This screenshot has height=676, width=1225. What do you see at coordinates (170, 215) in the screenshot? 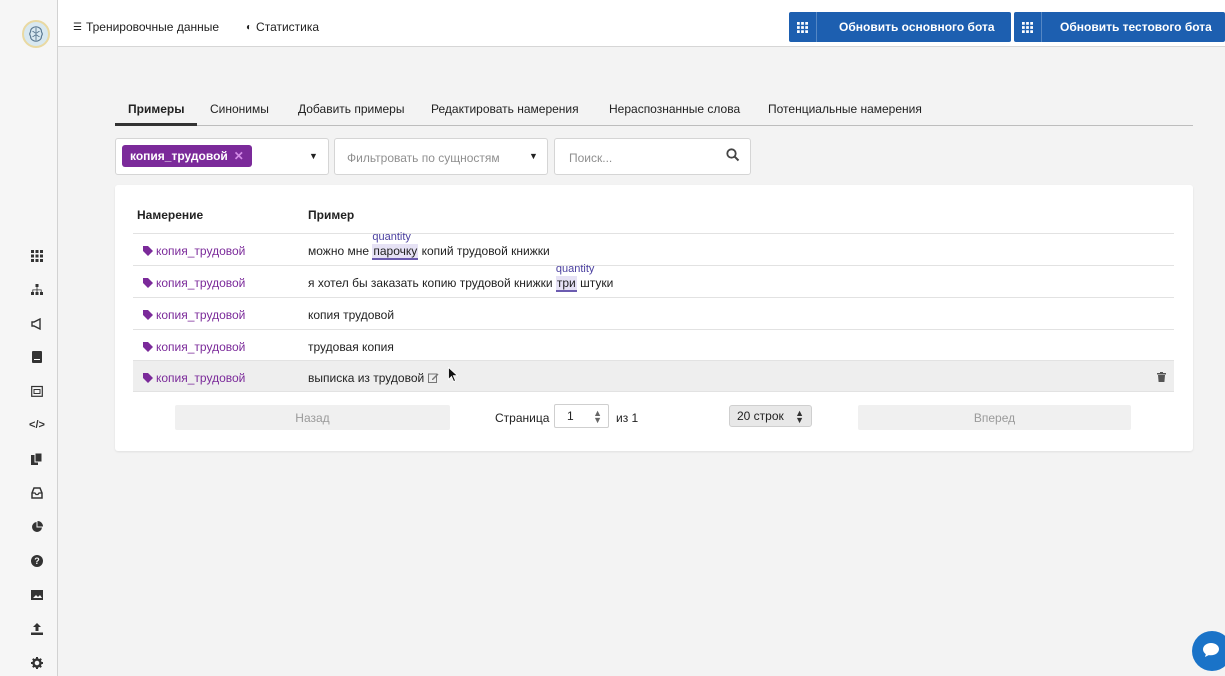
I see `header-intent: Намерение` at bounding box center [170, 215].